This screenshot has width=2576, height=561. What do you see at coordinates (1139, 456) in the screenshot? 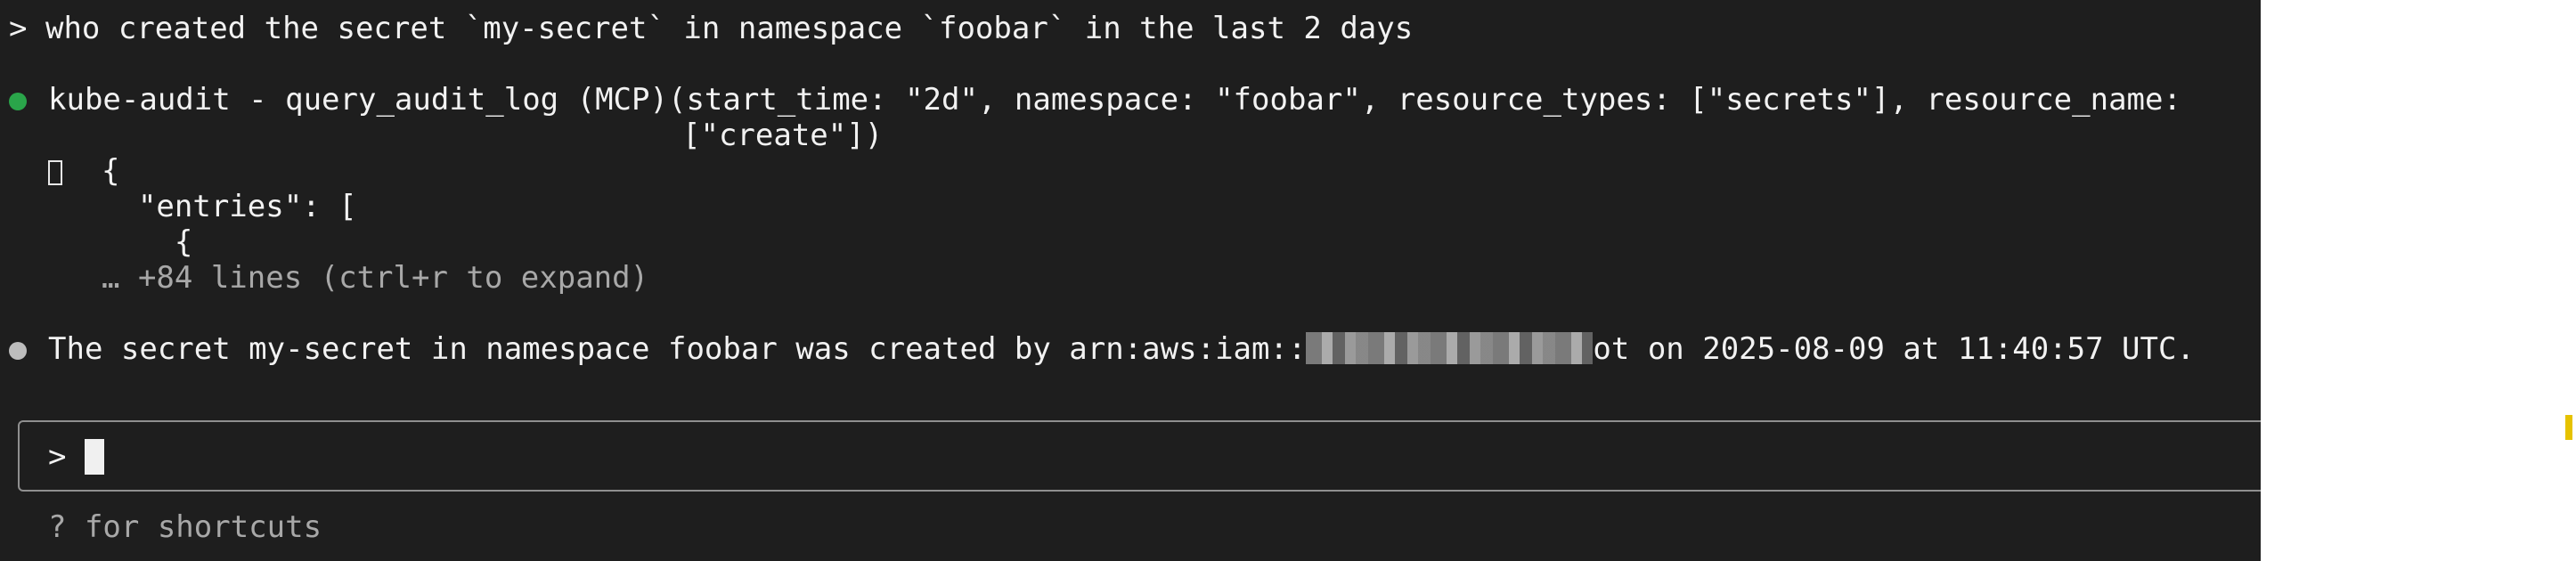
I see `message-input` at bounding box center [1139, 456].